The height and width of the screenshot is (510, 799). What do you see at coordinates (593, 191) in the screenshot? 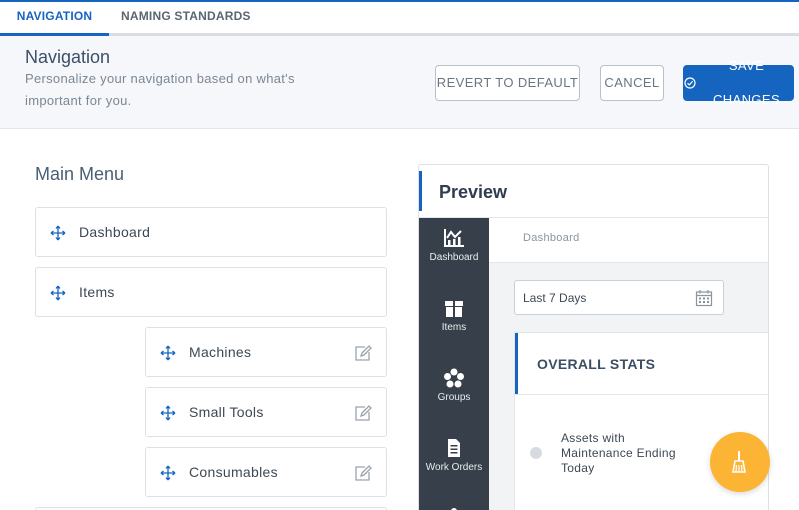
I see `preview-header: Preview` at bounding box center [593, 191].